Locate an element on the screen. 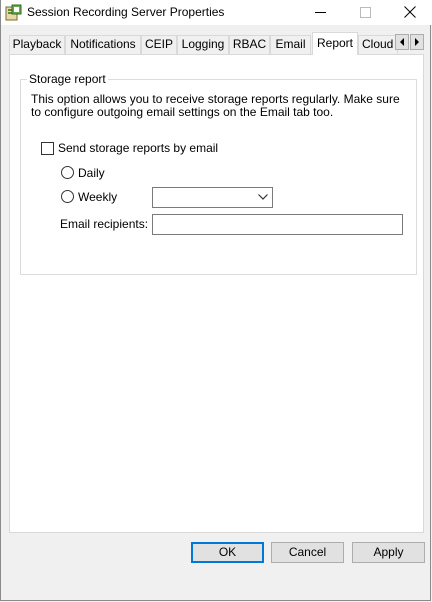 This screenshot has width=432, height=602. tab-notifications: Notifications is located at coordinates (103, 44).